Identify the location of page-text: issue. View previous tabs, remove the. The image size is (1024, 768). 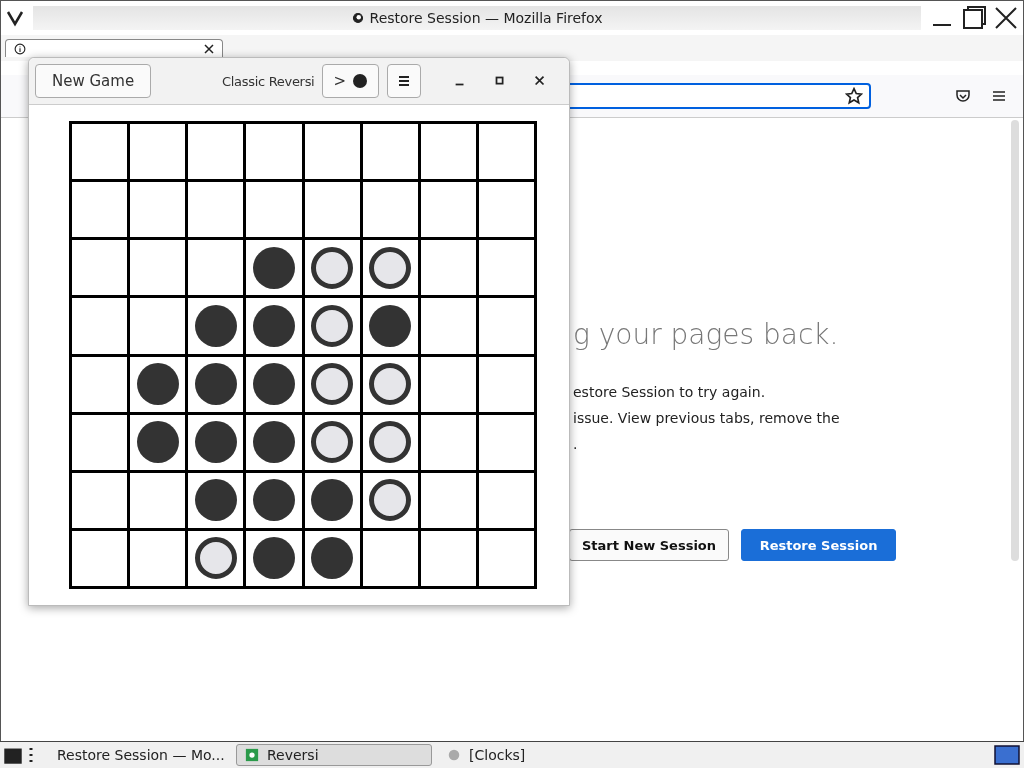
(707, 418).